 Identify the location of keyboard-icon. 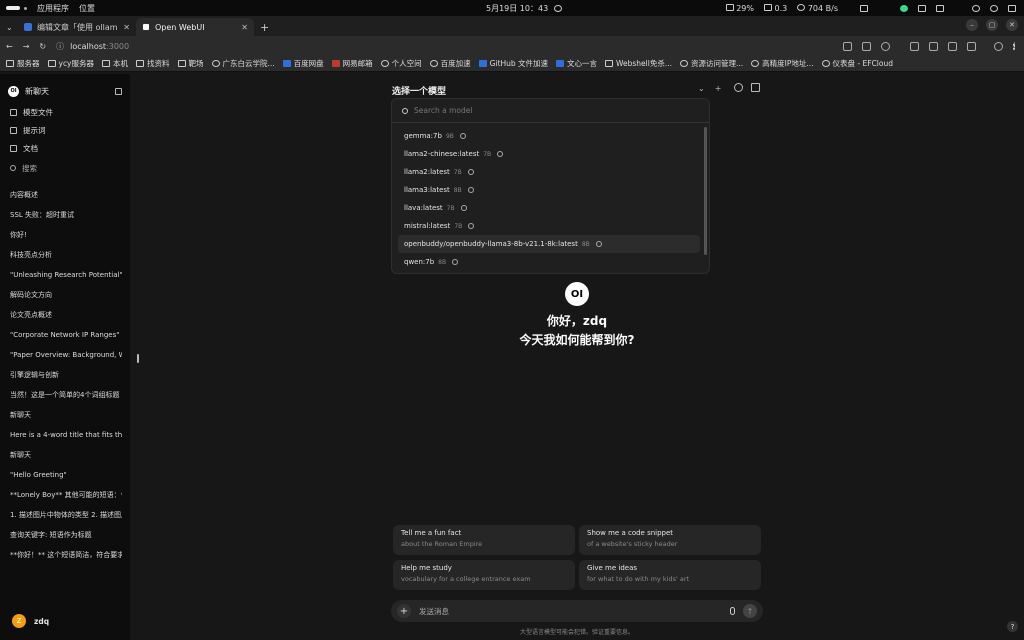
(864, 8).